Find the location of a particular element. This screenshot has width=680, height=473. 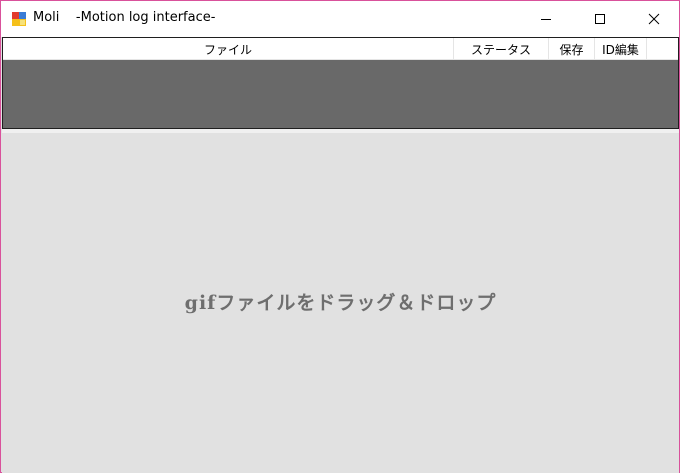

column-header-status: ステータス is located at coordinates (501, 49).